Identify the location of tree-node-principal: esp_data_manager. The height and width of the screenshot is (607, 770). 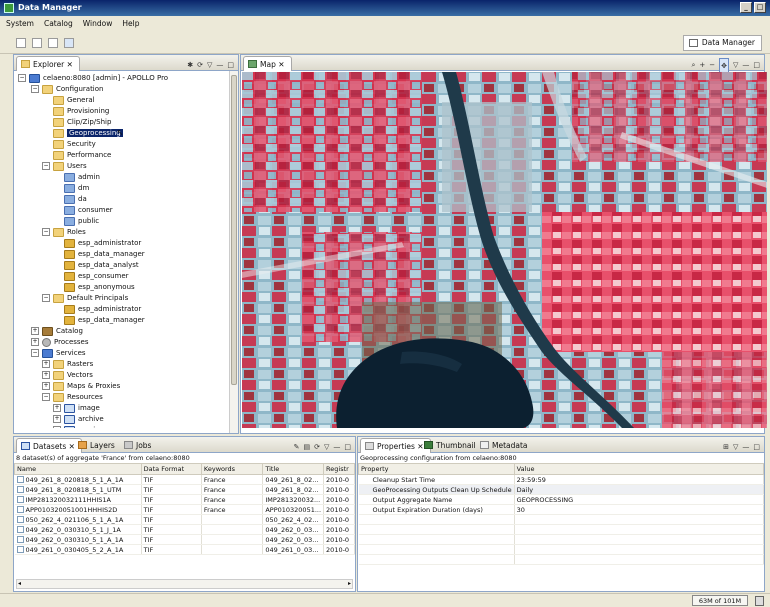
(104, 320).